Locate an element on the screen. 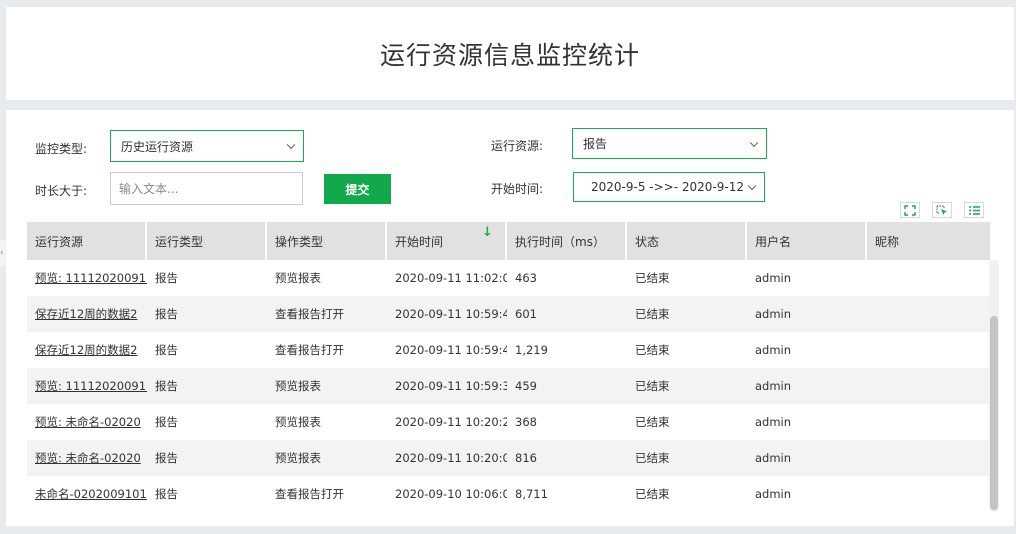 The width and height of the screenshot is (1016, 534). table-scrollbar is located at coordinates (994, 386).